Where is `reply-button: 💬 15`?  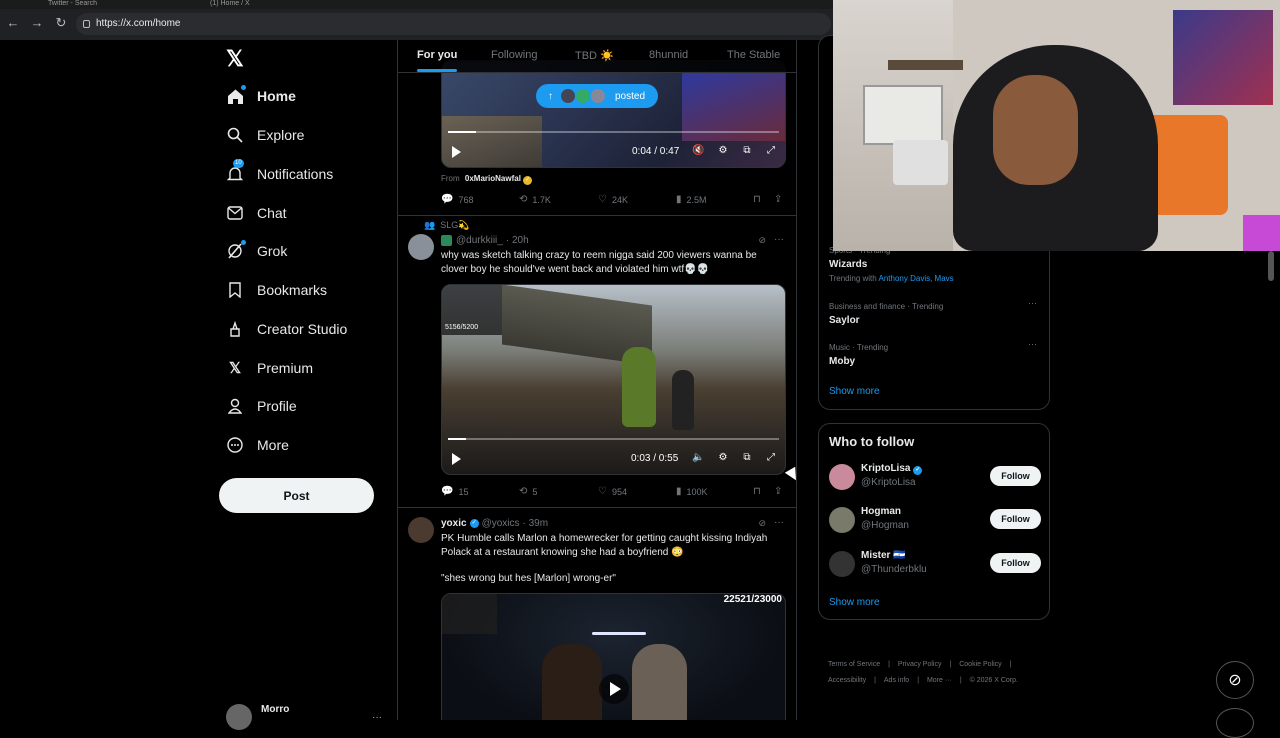 reply-button: 💬 15 is located at coordinates (454, 491).